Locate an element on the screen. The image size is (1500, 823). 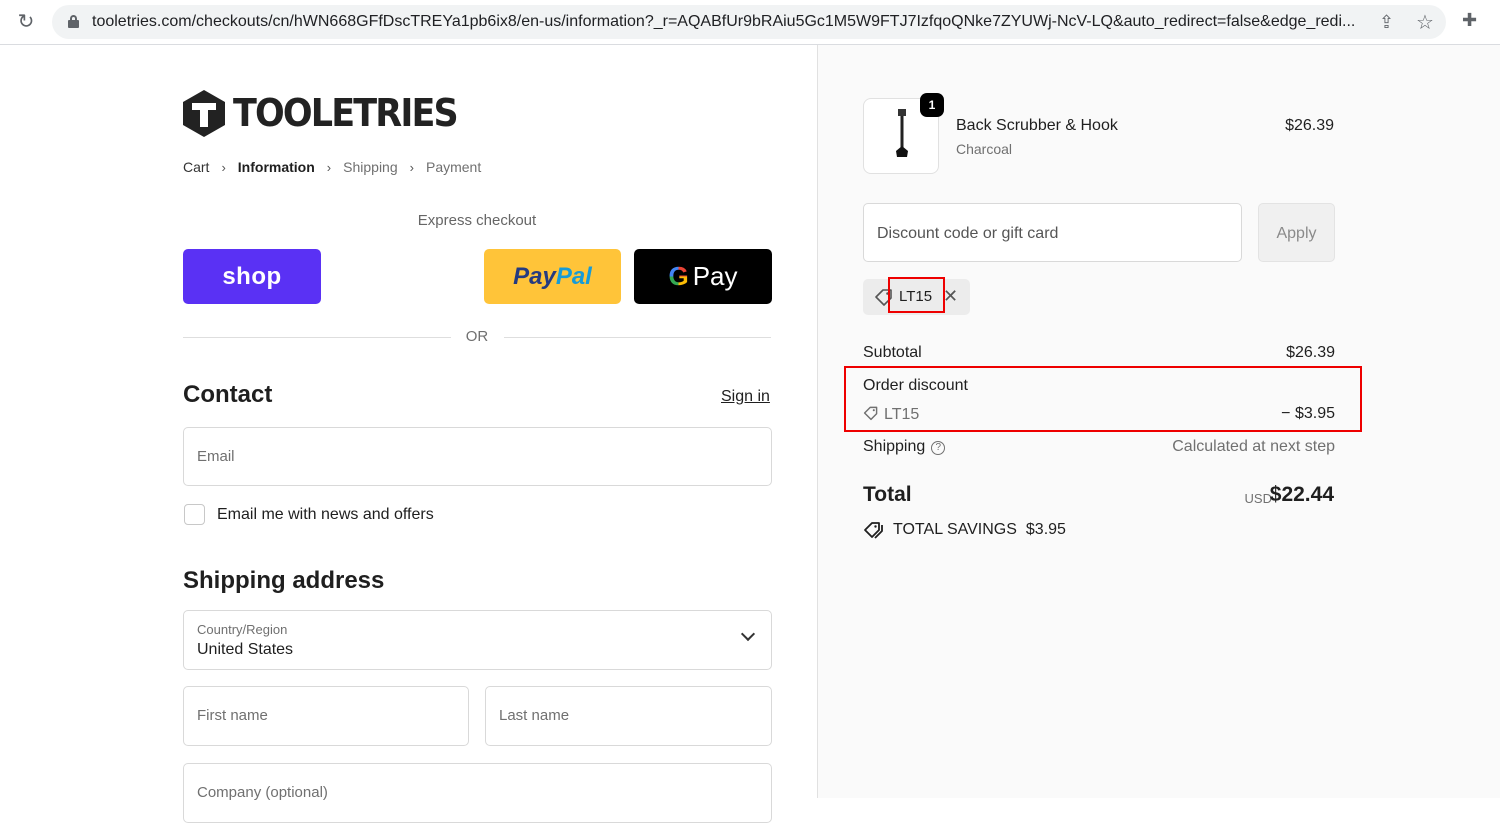
star-icon: ☆ is located at coordinates (1425, 22).